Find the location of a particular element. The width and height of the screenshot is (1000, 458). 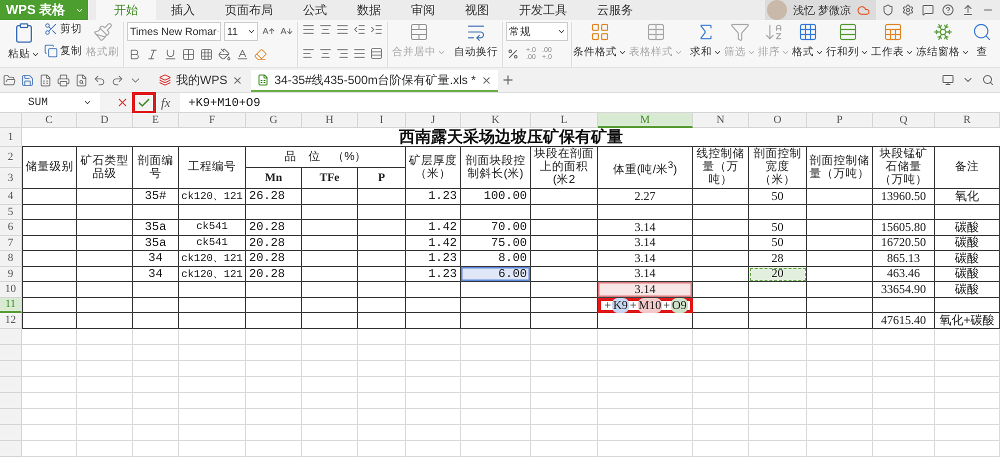

ribbon-tab: 开始 is located at coordinates (126, 10).